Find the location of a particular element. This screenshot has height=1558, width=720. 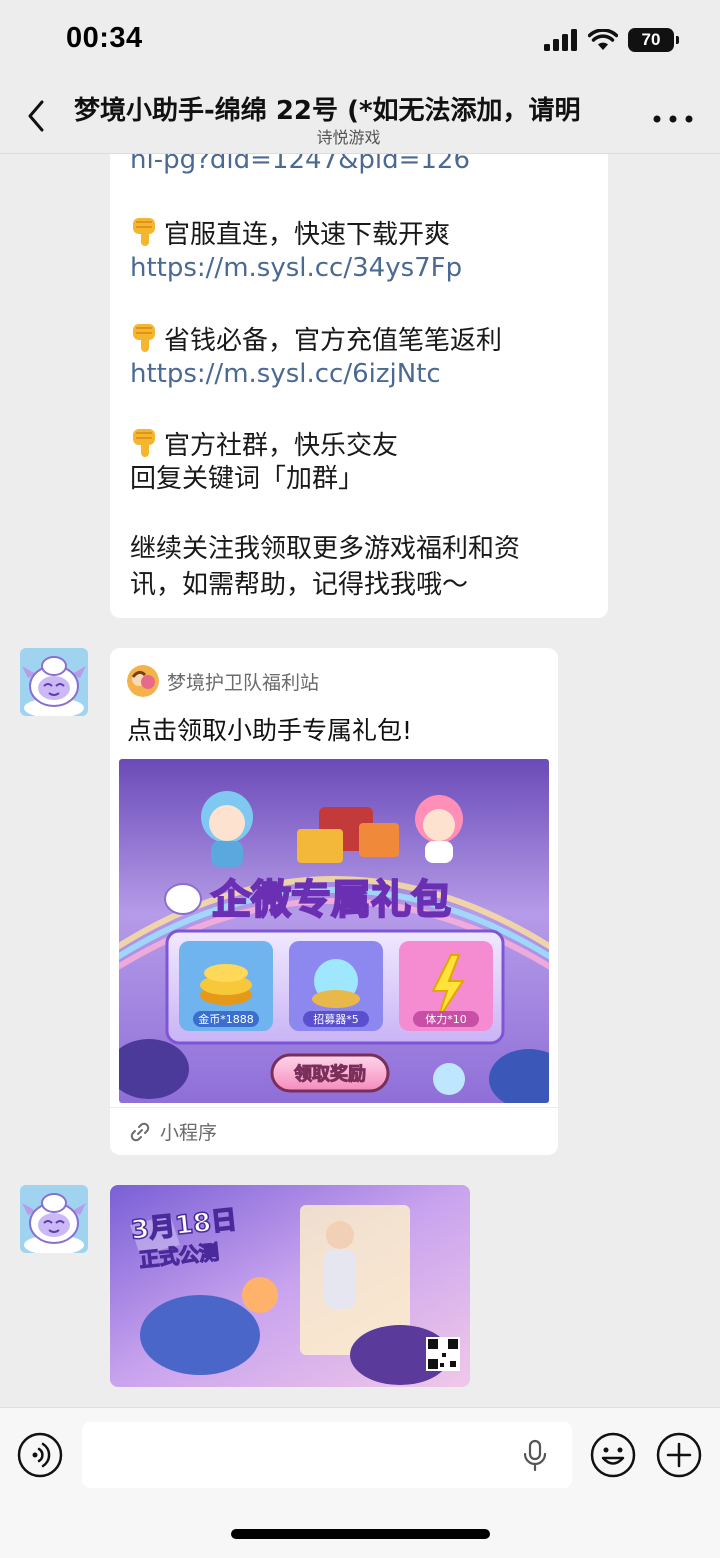

status-icons: 70 is located at coordinates (611, 40).